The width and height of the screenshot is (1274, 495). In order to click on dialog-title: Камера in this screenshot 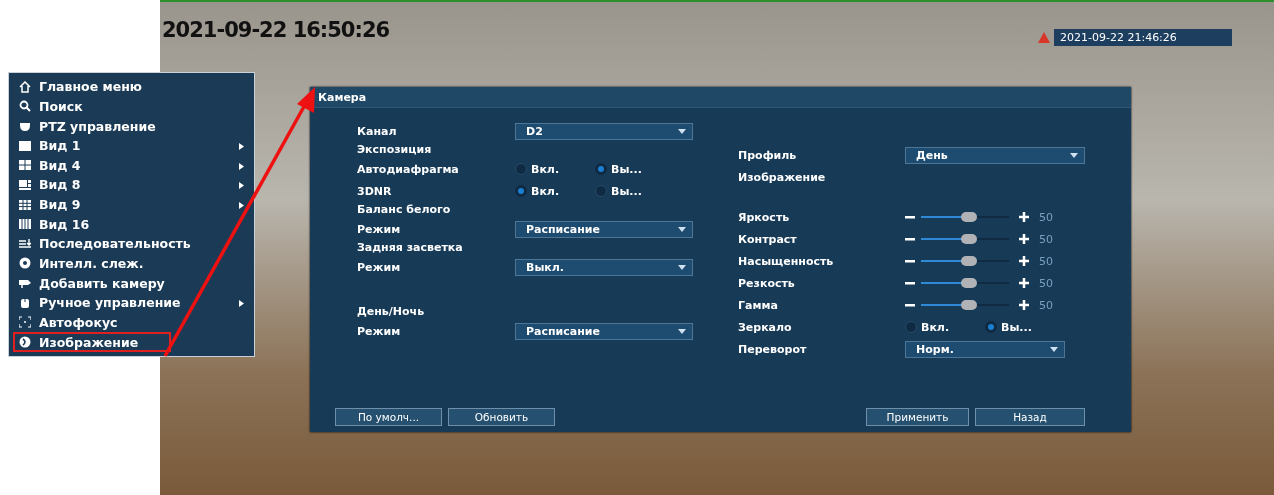, I will do `click(720, 97)`.